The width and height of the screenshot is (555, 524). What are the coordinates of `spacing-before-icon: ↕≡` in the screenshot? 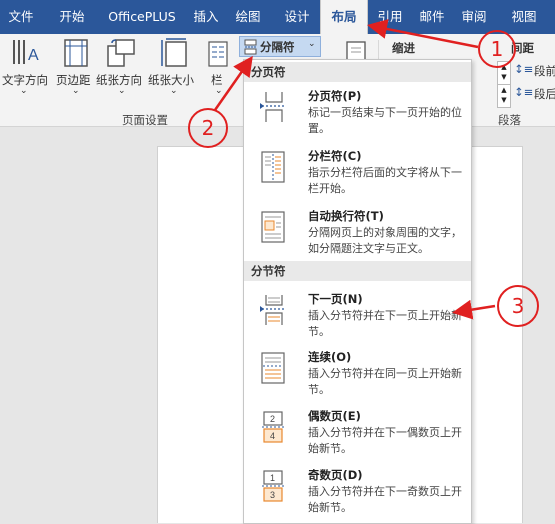 It's located at (524, 69).